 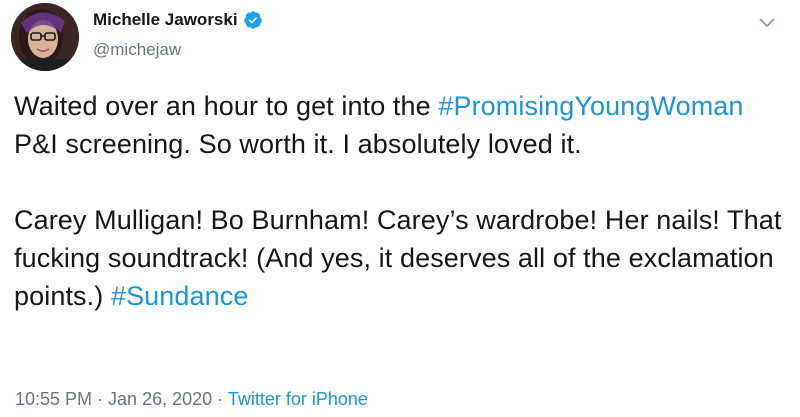 What do you see at coordinates (53, 399) in the screenshot?
I see `tweet-time: 10:55 PM` at bounding box center [53, 399].